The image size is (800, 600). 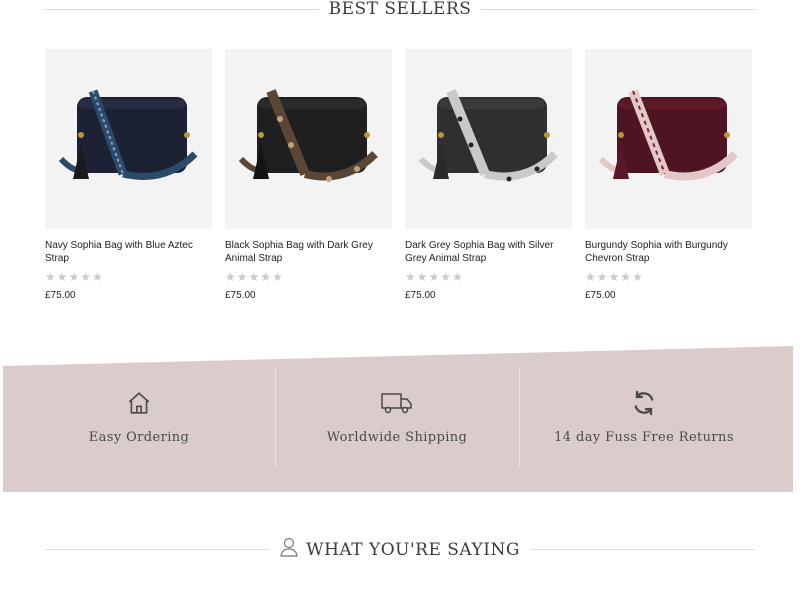 What do you see at coordinates (644, 403) in the screenshot?
I see `refresh-icon` at bounding box center [644, 403].